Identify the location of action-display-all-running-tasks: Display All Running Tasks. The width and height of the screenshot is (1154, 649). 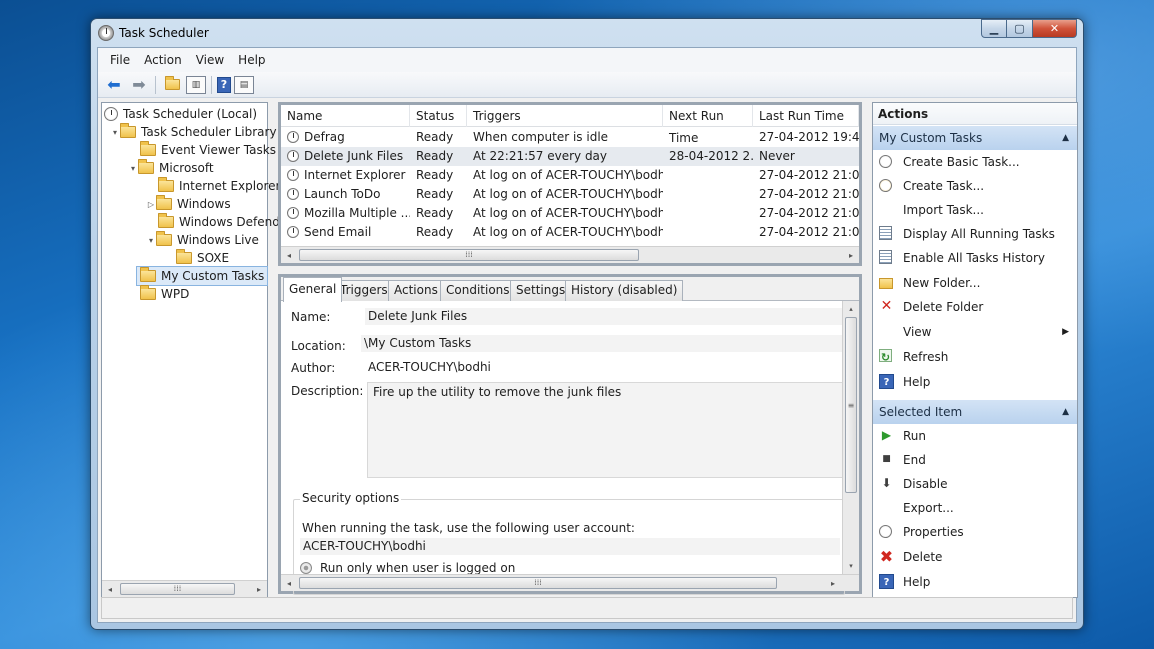
(975, 234).